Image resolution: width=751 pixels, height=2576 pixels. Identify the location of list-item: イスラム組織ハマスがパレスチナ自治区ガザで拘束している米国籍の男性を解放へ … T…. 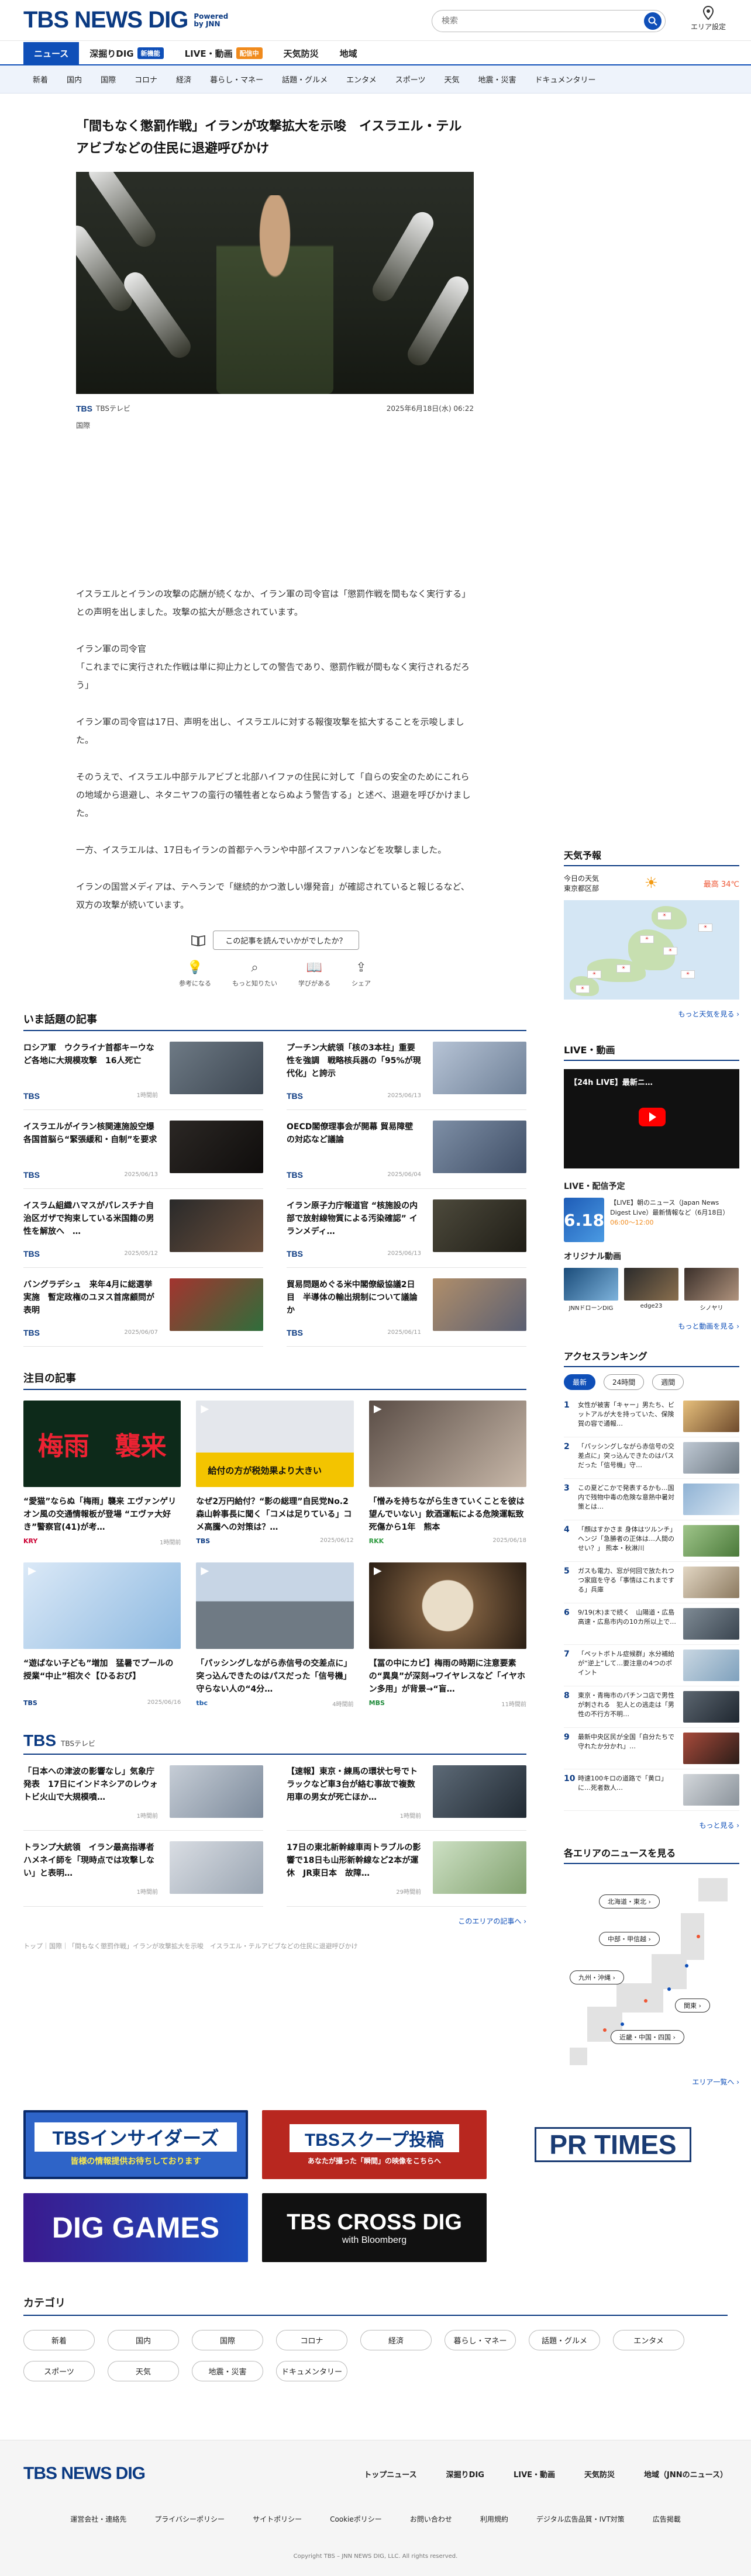
(143, 1228).